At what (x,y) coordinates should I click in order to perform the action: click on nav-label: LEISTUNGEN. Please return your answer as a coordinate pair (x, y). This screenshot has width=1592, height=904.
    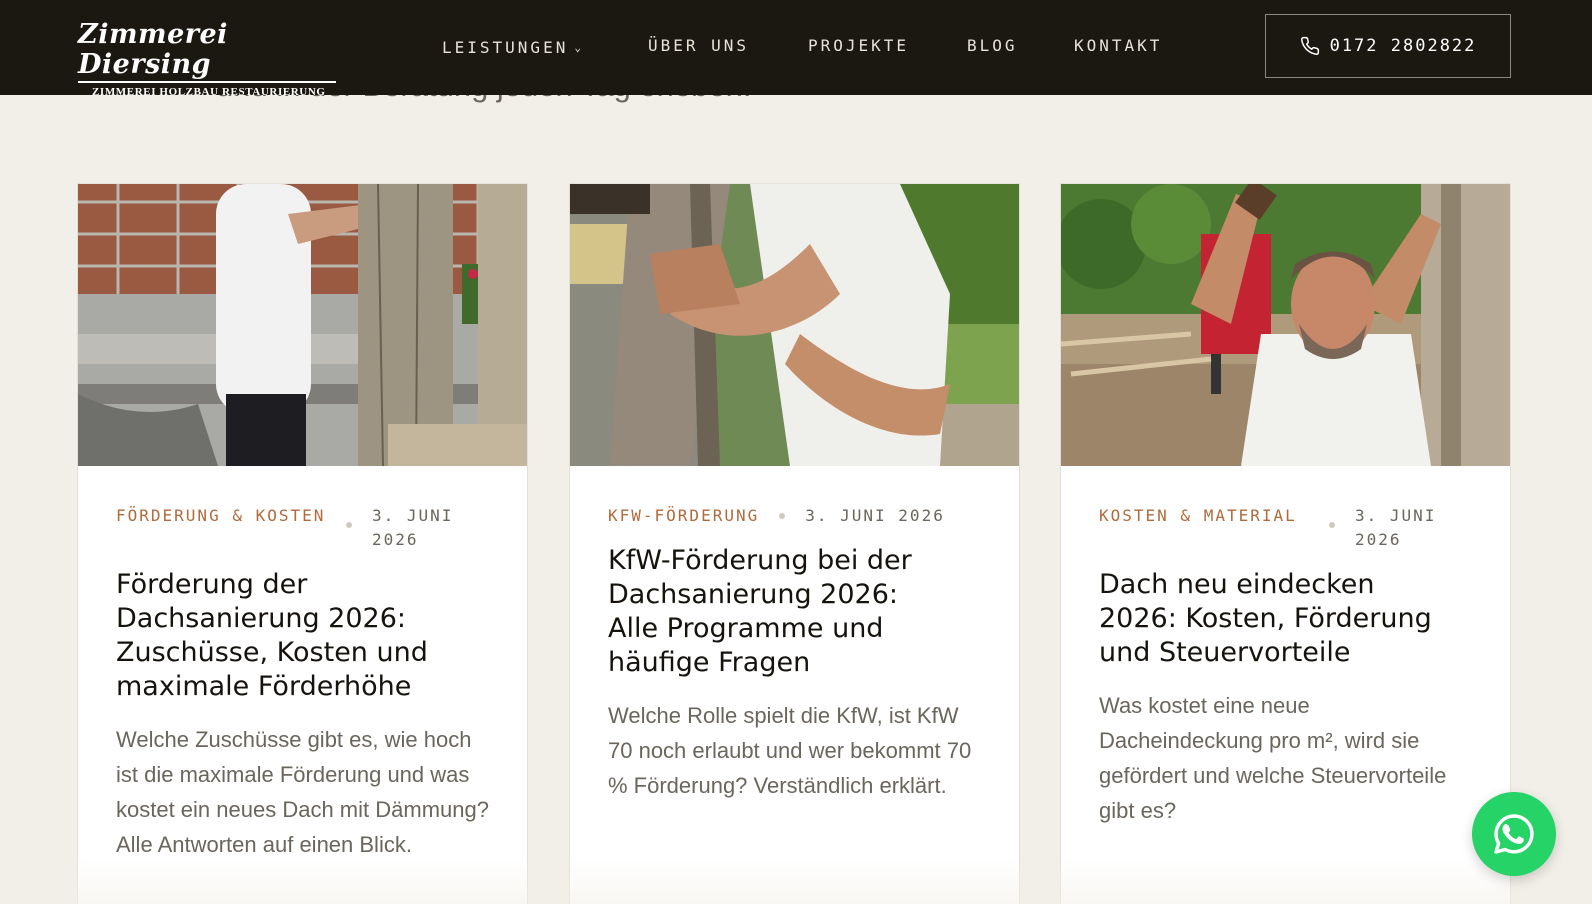
    Looking at the image, I should click on (505, 47).